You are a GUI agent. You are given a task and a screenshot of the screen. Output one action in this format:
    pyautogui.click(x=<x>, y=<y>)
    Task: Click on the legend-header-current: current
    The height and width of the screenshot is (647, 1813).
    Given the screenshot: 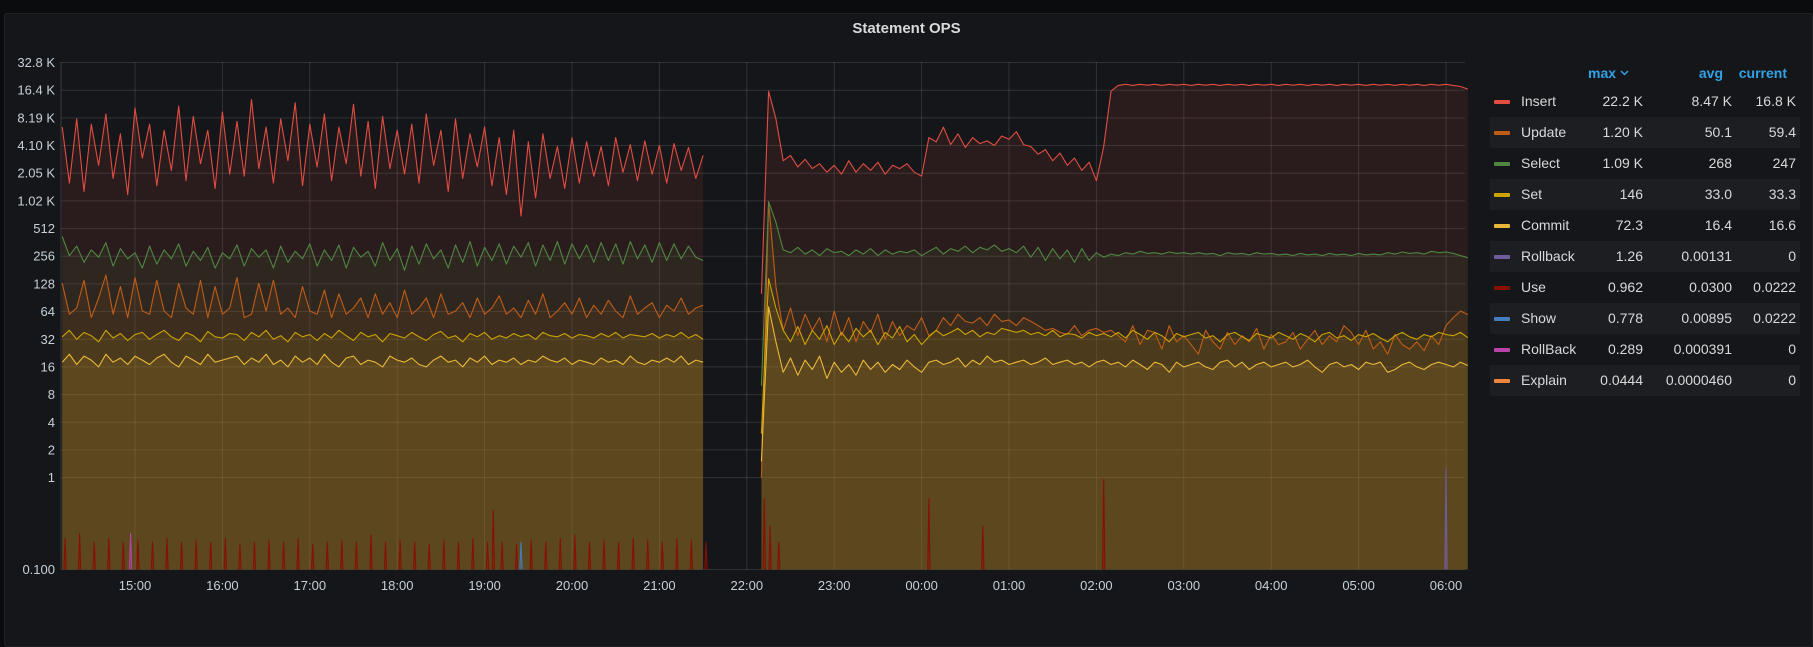 What is the action you would take?
    pyautogui.click(x=1763, y=73)
    